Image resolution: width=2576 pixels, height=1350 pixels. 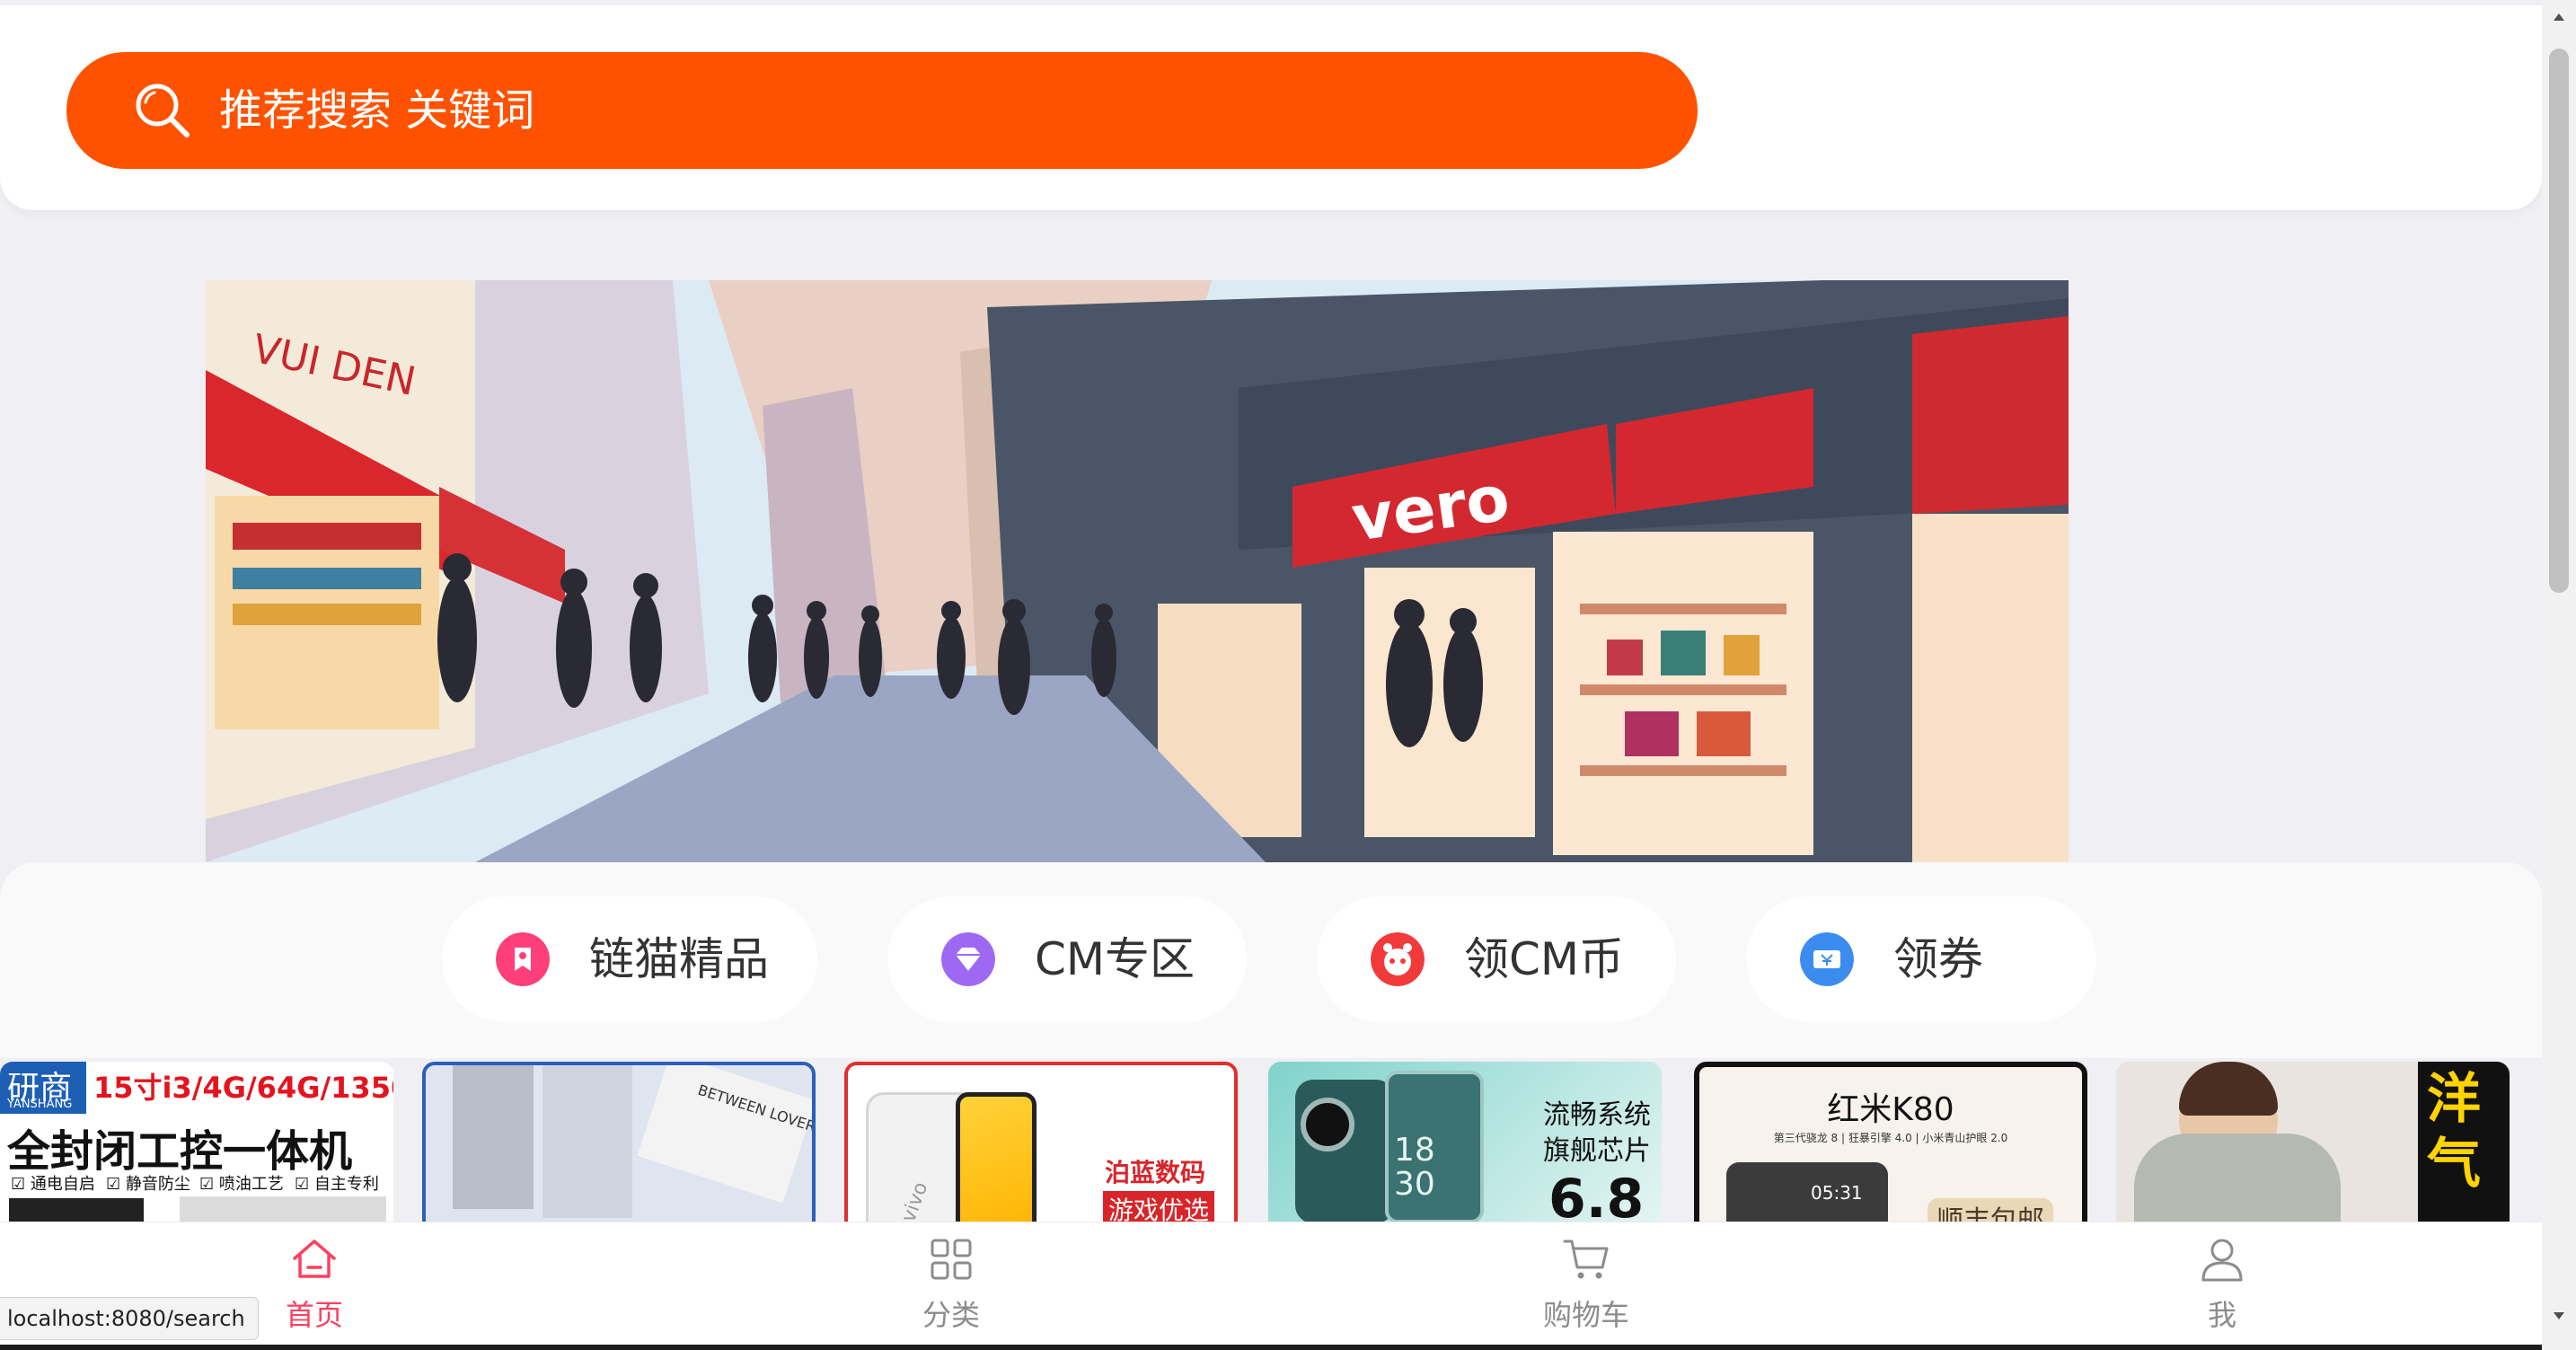 I want to click on quick-link-claim-cm-coin: 领CM币, so click(x=1496, y=959).